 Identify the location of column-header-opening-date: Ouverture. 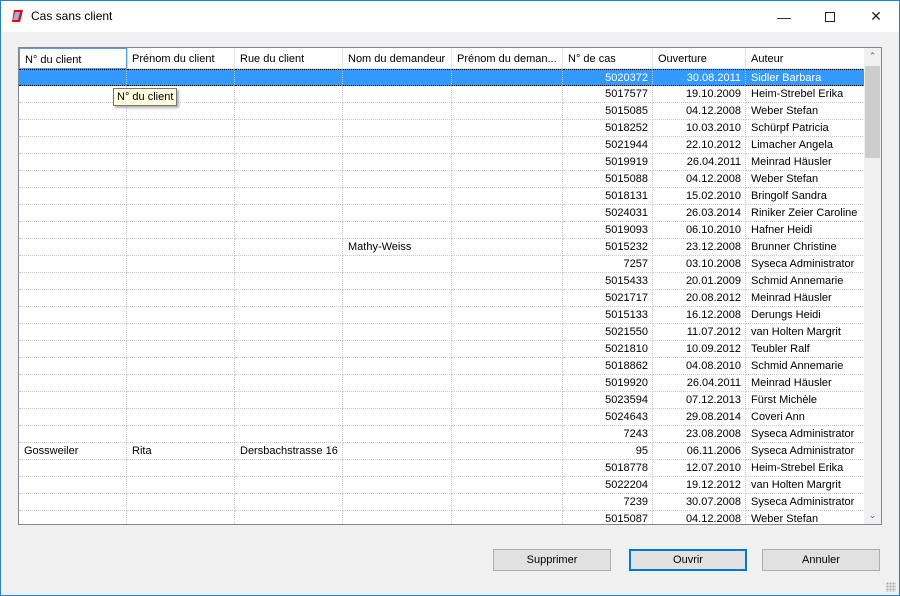
(699, 58).